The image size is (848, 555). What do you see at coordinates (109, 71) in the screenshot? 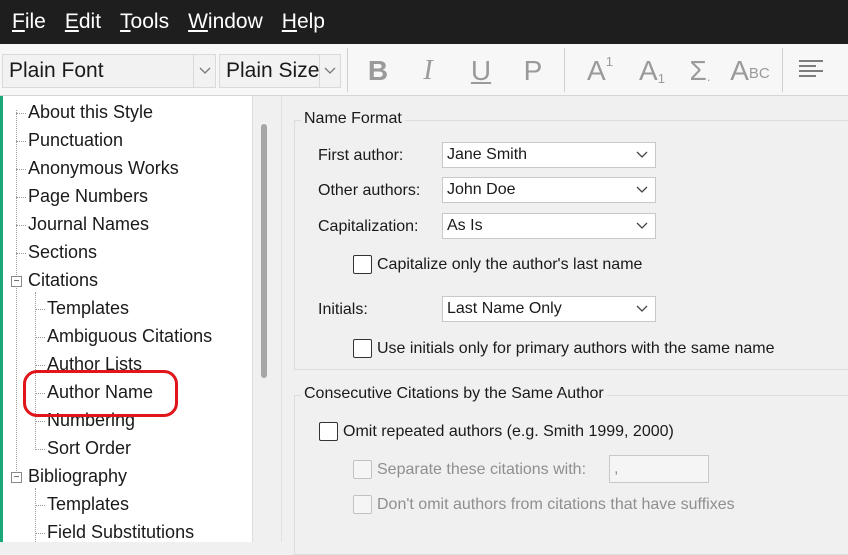
I see `font-select: Plain Font` at bounding box center [109, 71].